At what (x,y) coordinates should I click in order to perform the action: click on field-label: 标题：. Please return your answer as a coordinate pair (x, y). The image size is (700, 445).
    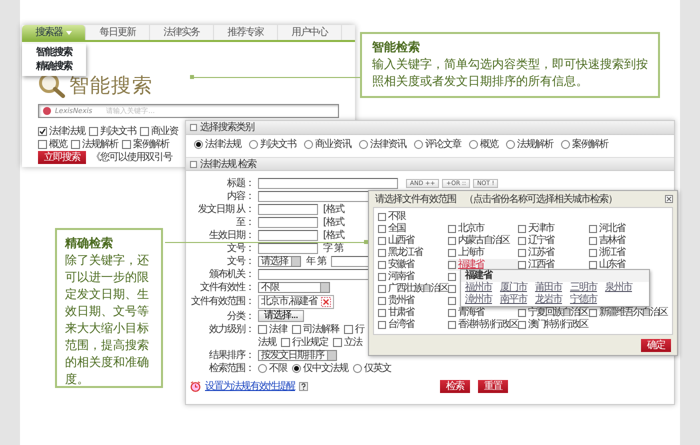
    Looking at the image, I should click on (240, 183).